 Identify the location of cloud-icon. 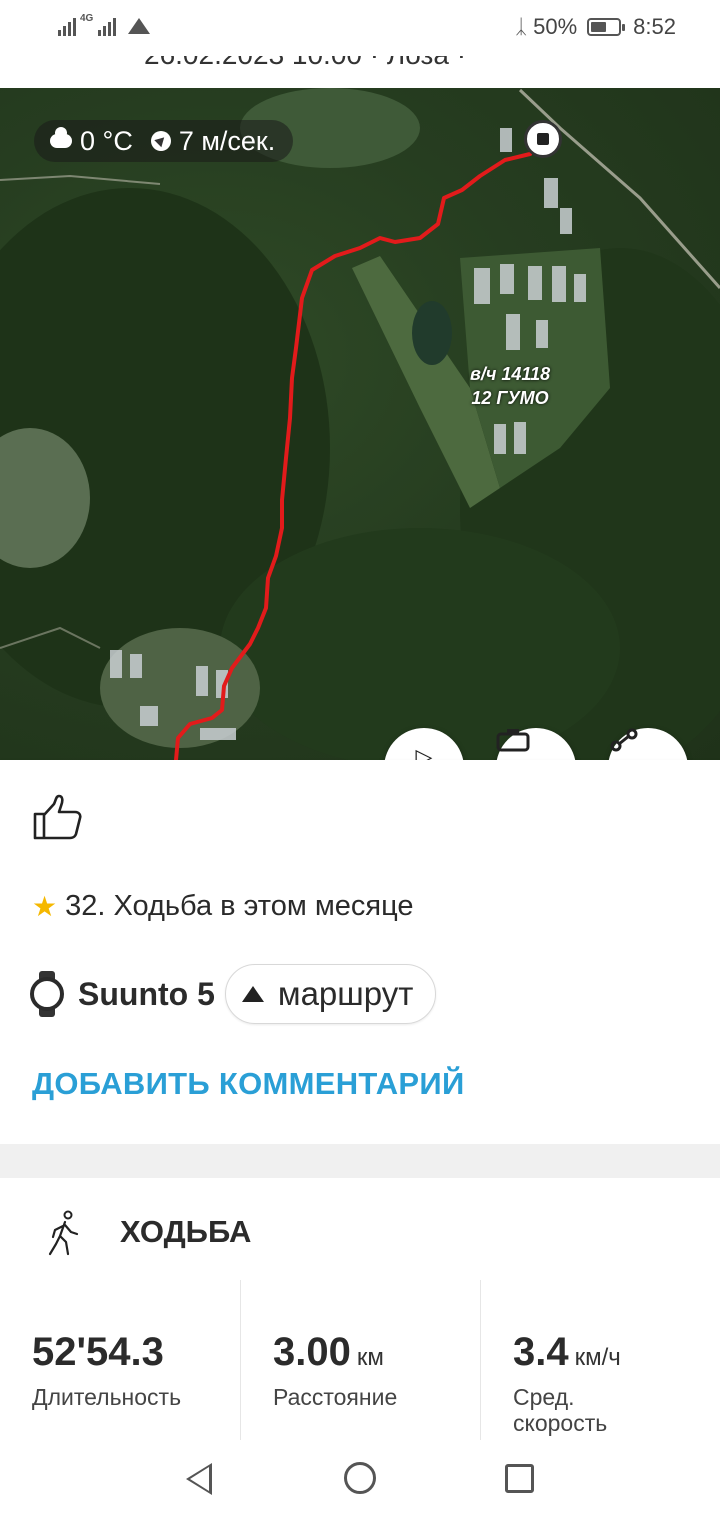
(61, 137).